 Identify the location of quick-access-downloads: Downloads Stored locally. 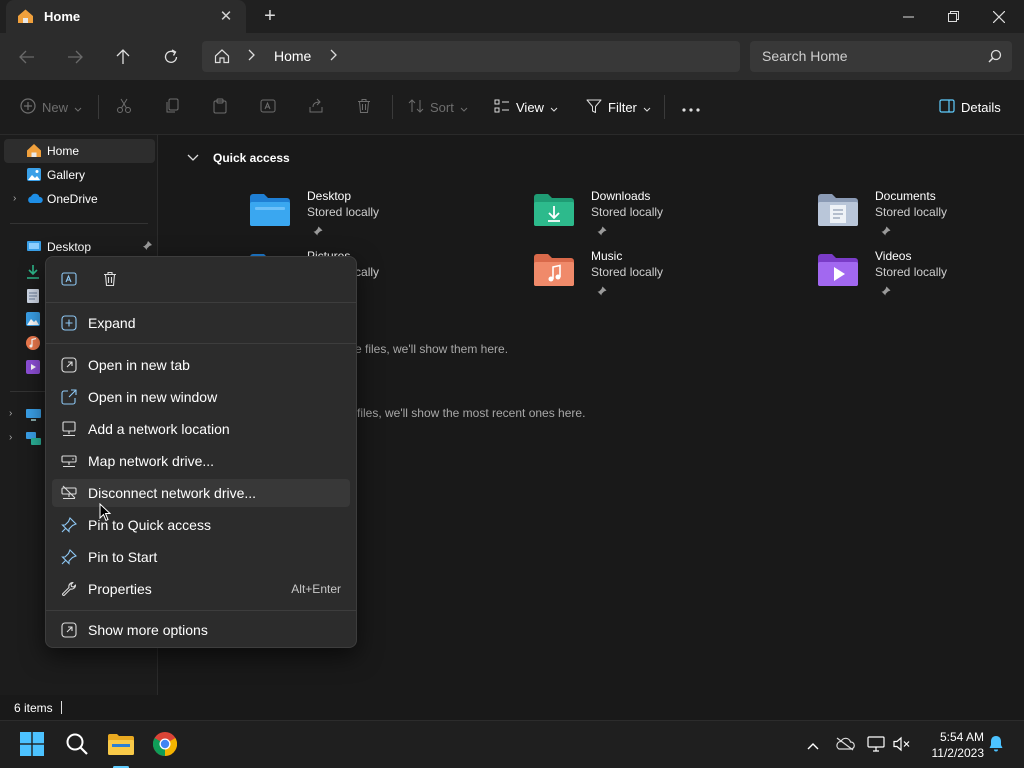
(658, 215).